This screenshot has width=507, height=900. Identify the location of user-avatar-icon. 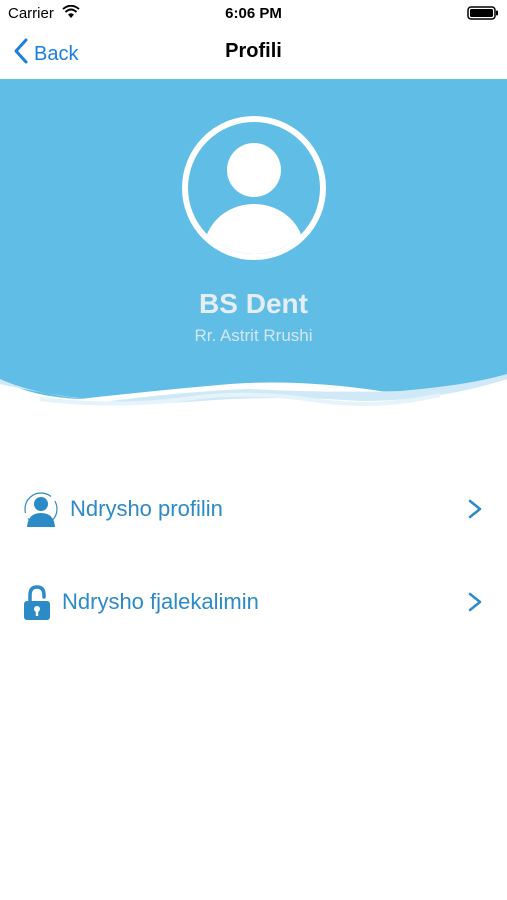
(254, 188).